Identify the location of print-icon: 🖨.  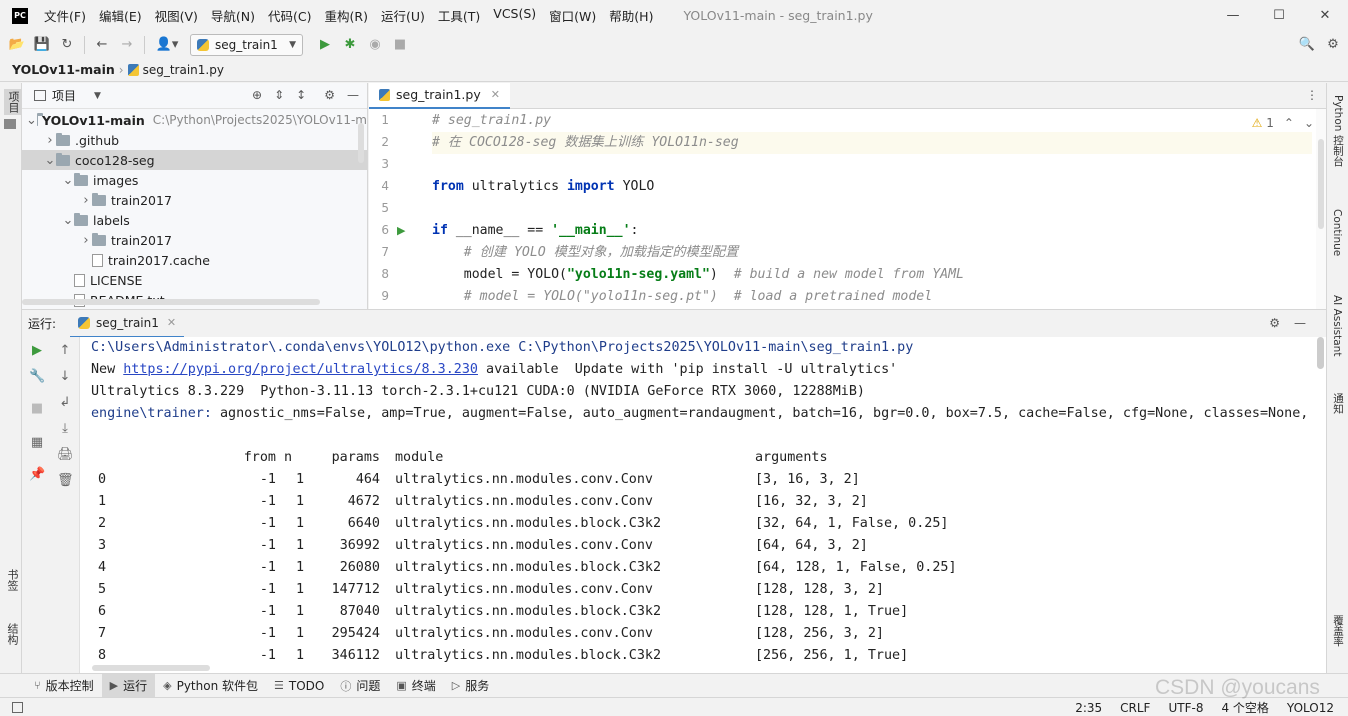
(65, 455).